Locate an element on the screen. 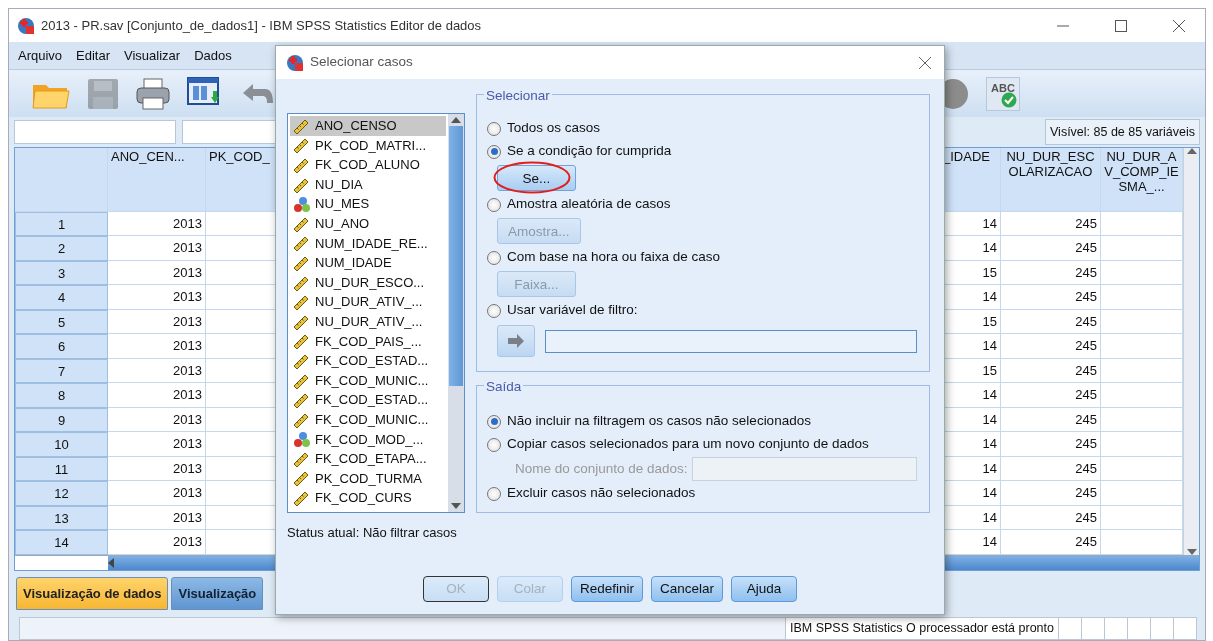  variable-item: FK_COD_CURS is located at coordinates (368, 498).